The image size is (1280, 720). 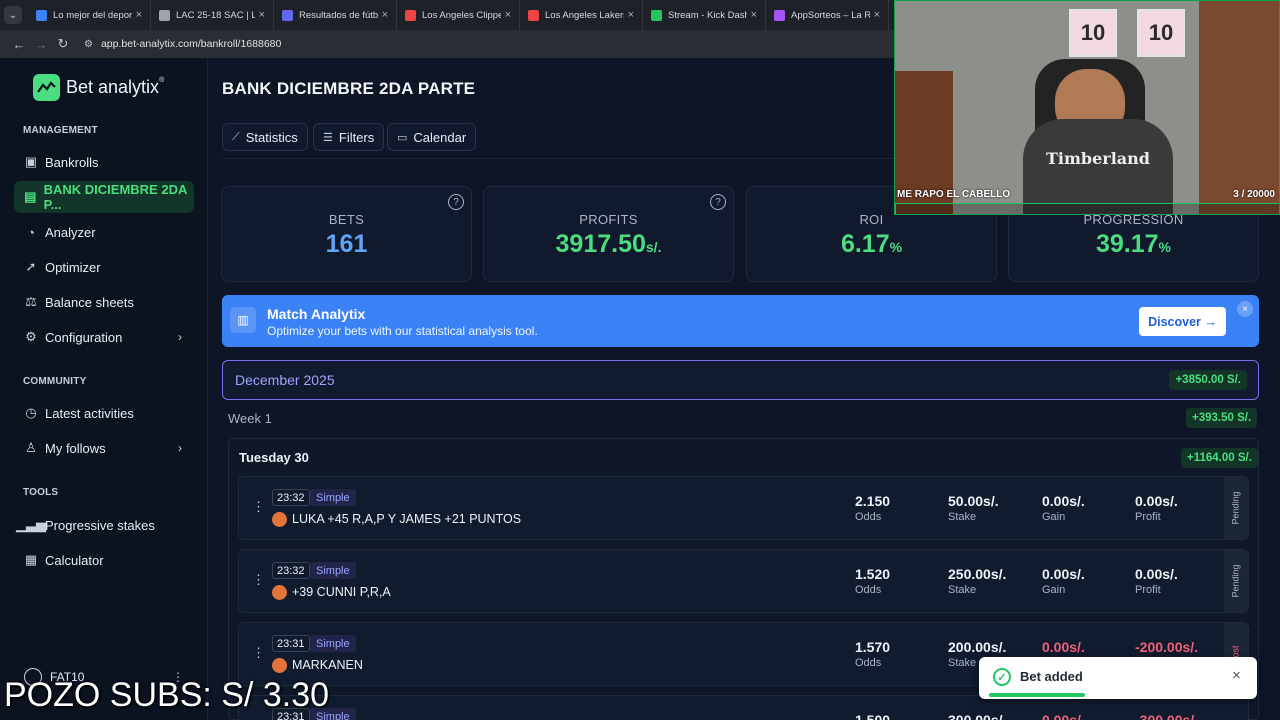 What do you see at coordinates (31, 301) in the screenshot?
I see `scale-icon: ⚖` at bounding box center [31, 301].